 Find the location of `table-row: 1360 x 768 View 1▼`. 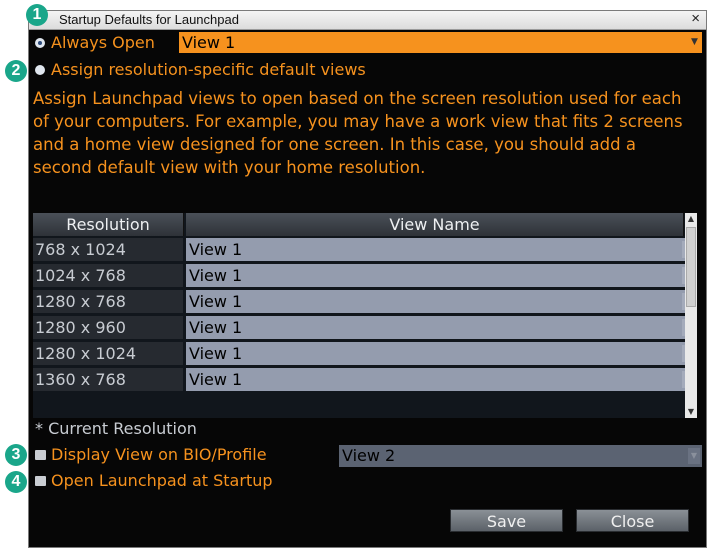

table-row: 1360 x 768 View 1▼ is located at coordinates (365, 379).